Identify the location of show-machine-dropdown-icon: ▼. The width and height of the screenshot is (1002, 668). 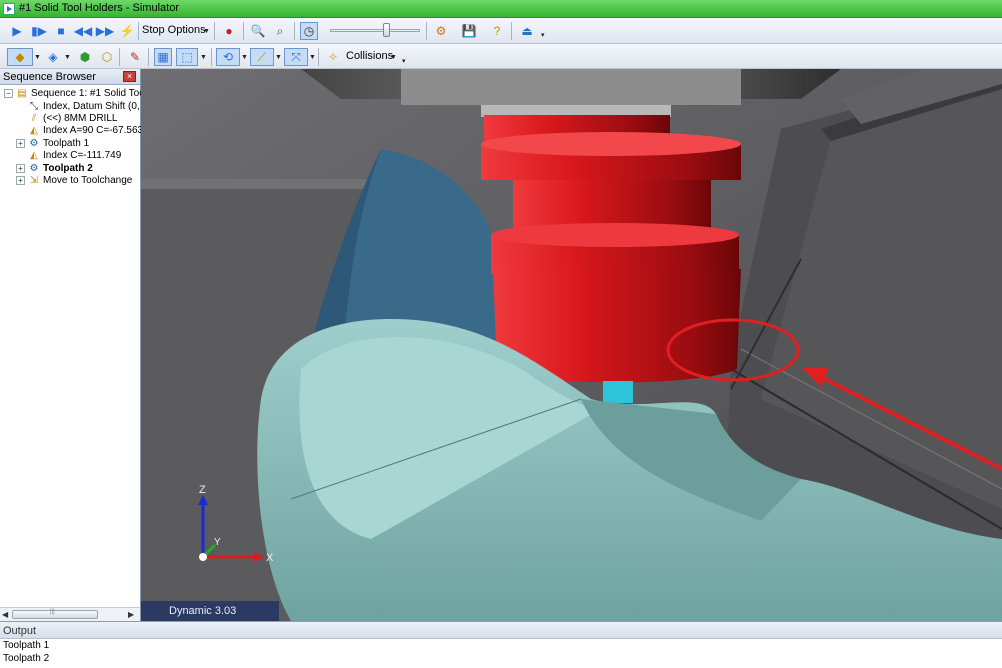
(67, 57).